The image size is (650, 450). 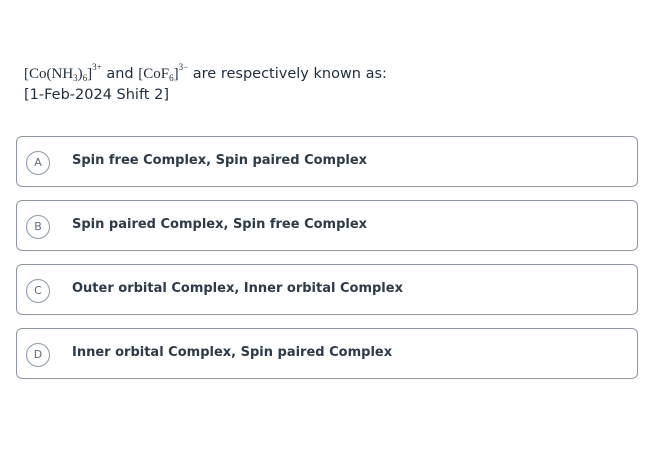 What do you see at coordinates (120, 74) in the screenshot?
I see `question-connector: and` at bounding box center [120, 74].